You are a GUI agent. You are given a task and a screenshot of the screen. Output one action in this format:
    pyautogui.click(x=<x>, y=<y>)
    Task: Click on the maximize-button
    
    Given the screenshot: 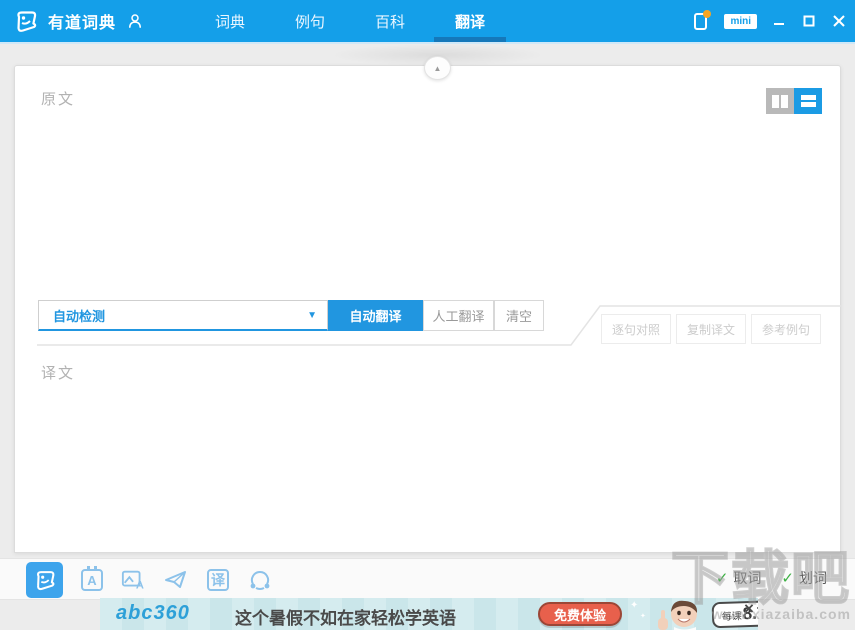 What is the action you would take?
    pyautogui.click(x=809, y=21)
    